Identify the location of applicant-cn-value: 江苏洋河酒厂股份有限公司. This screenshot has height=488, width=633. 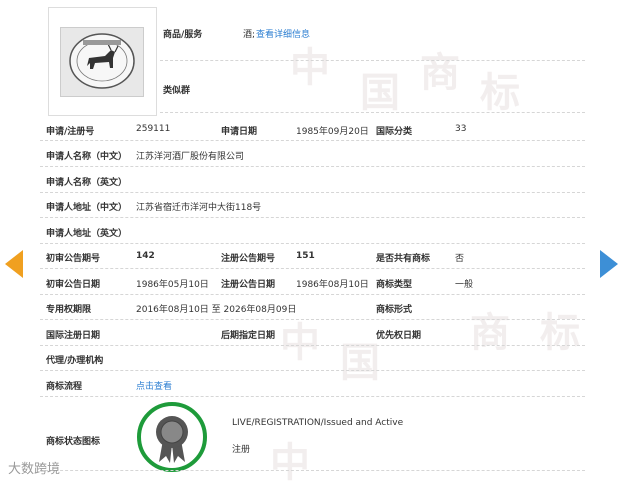
(190, 157).